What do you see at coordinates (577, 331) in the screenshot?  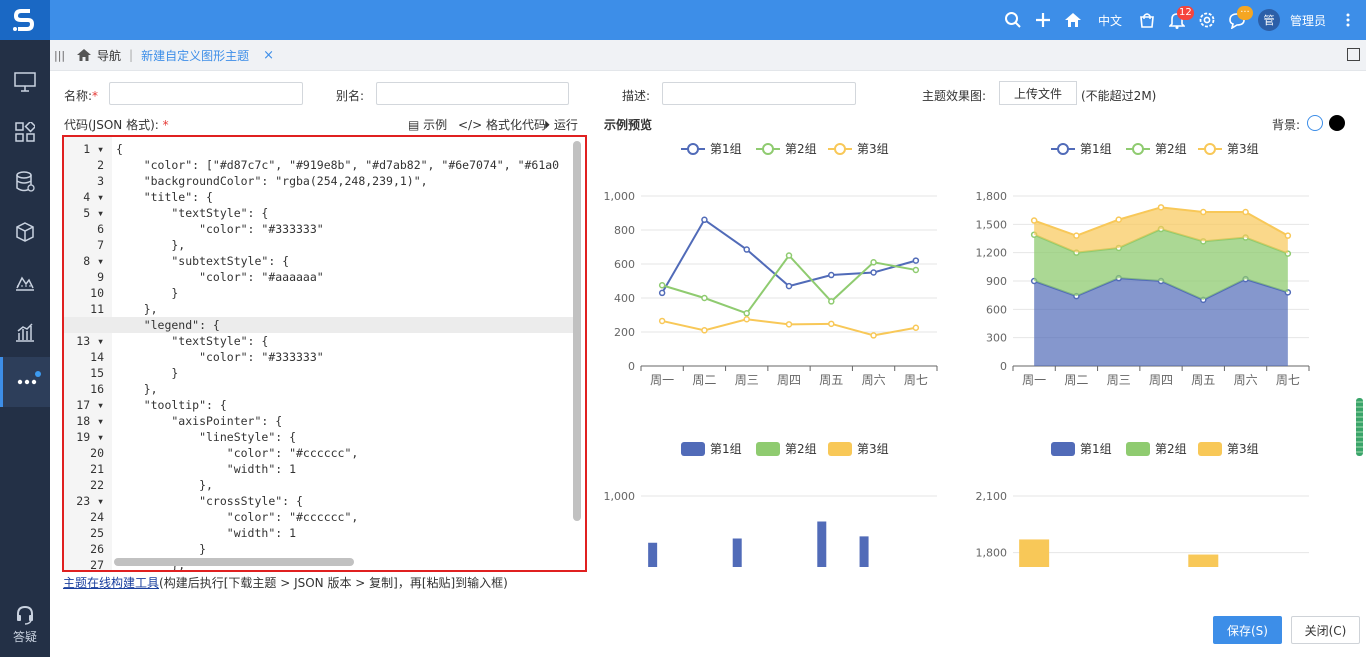 I see `vertical-scrollbar` at bounding box center [577, 331].